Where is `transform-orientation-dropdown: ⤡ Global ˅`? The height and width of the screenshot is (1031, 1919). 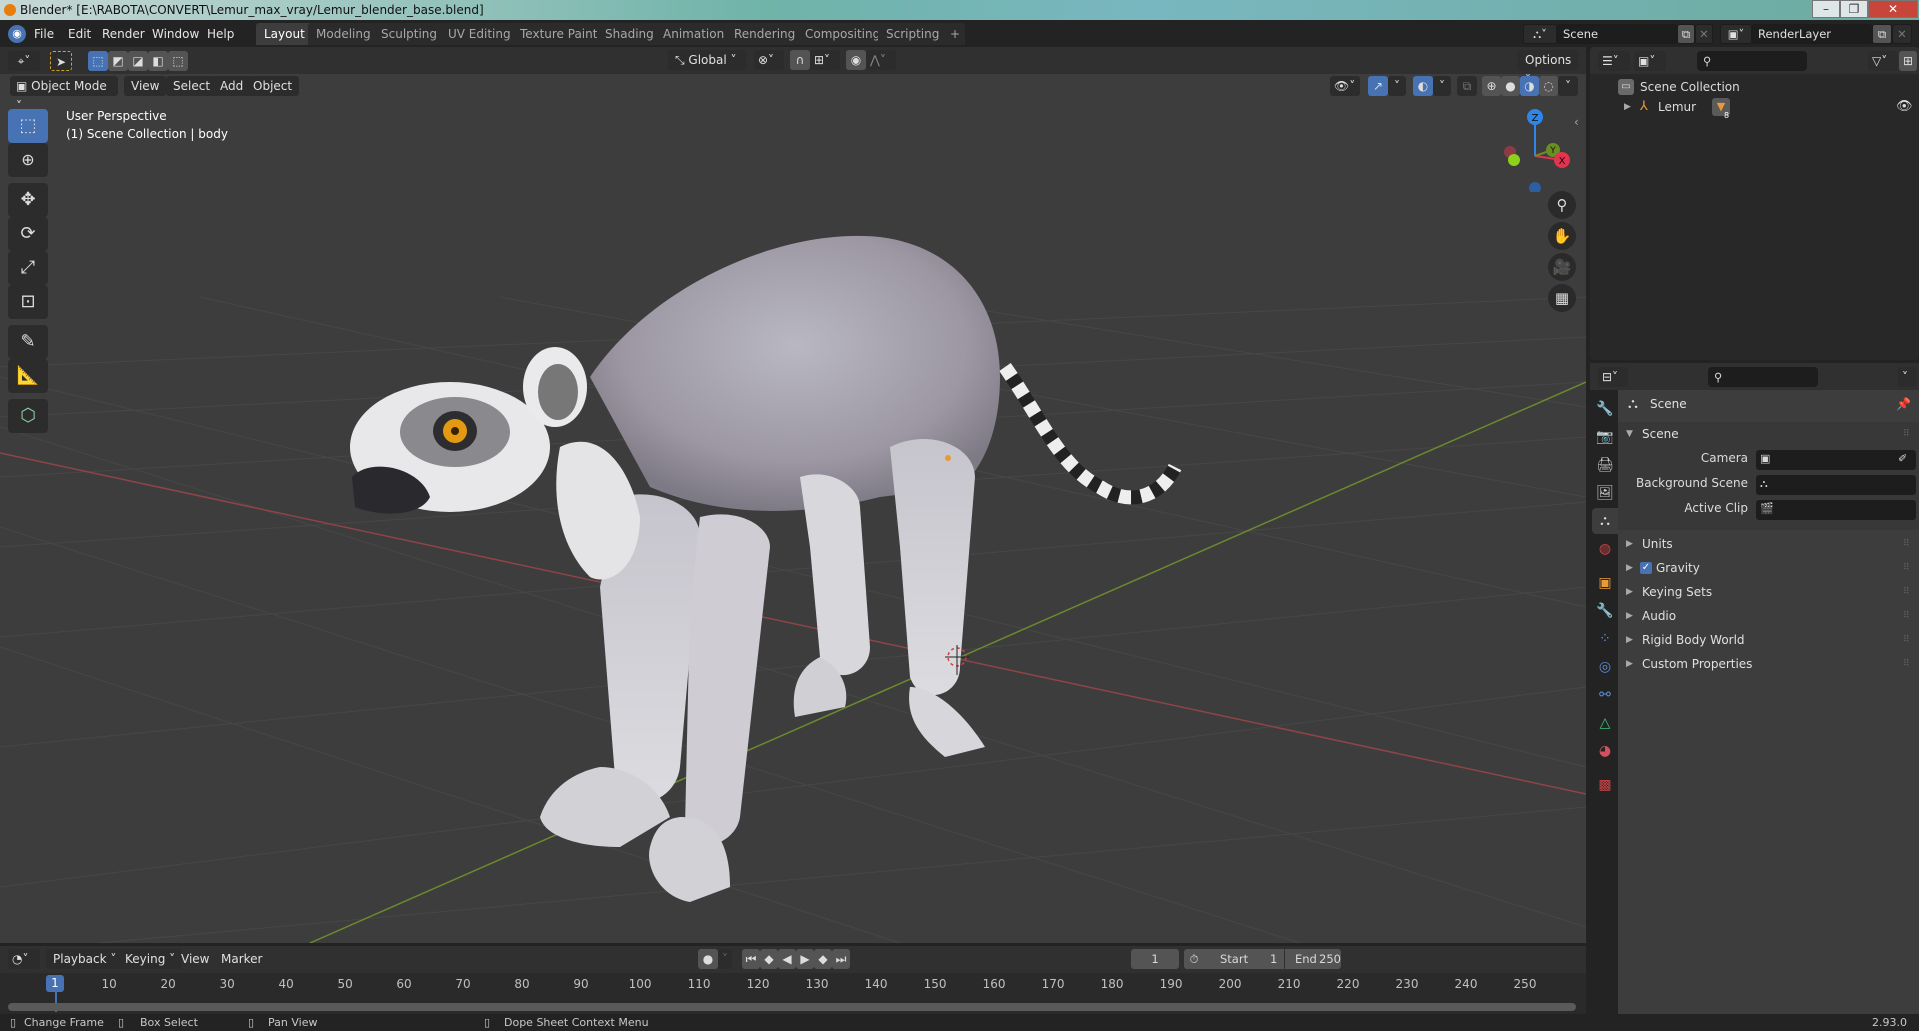
transform-orientation-dropdown: ⤡ Global ˅ is located at coordinates (707, 60).